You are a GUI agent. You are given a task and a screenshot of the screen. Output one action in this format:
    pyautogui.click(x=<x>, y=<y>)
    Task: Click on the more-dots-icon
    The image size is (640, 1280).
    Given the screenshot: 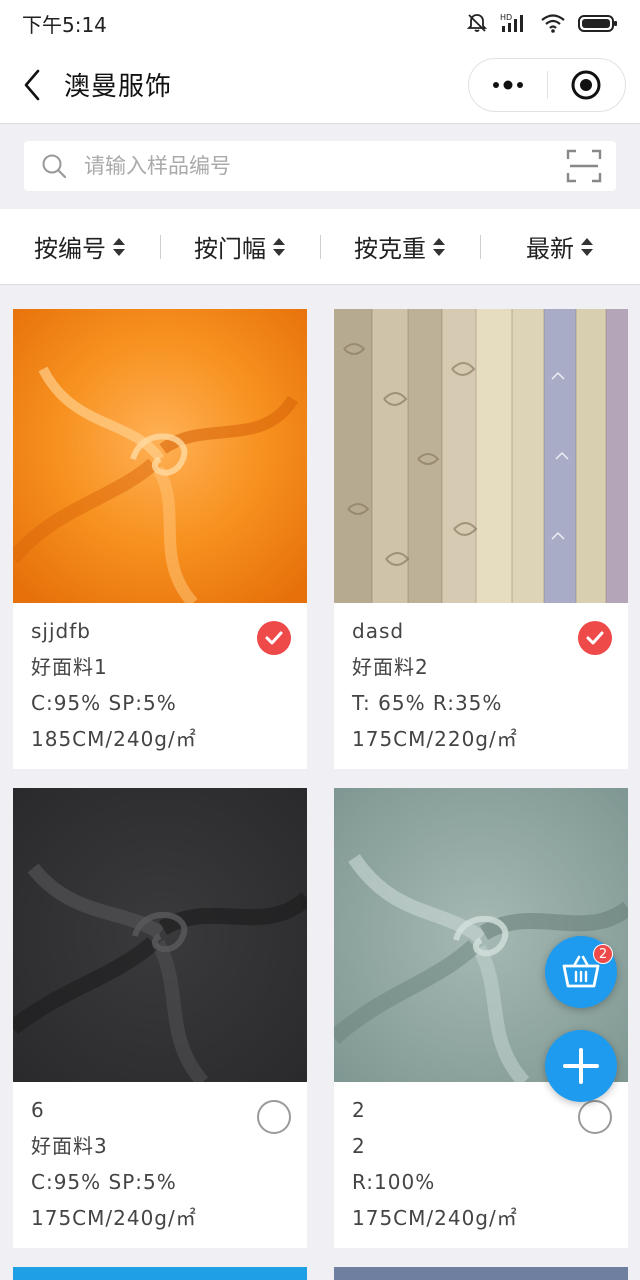 What is the action you would take?
    pyautogui.click(x=507, y=85)
    